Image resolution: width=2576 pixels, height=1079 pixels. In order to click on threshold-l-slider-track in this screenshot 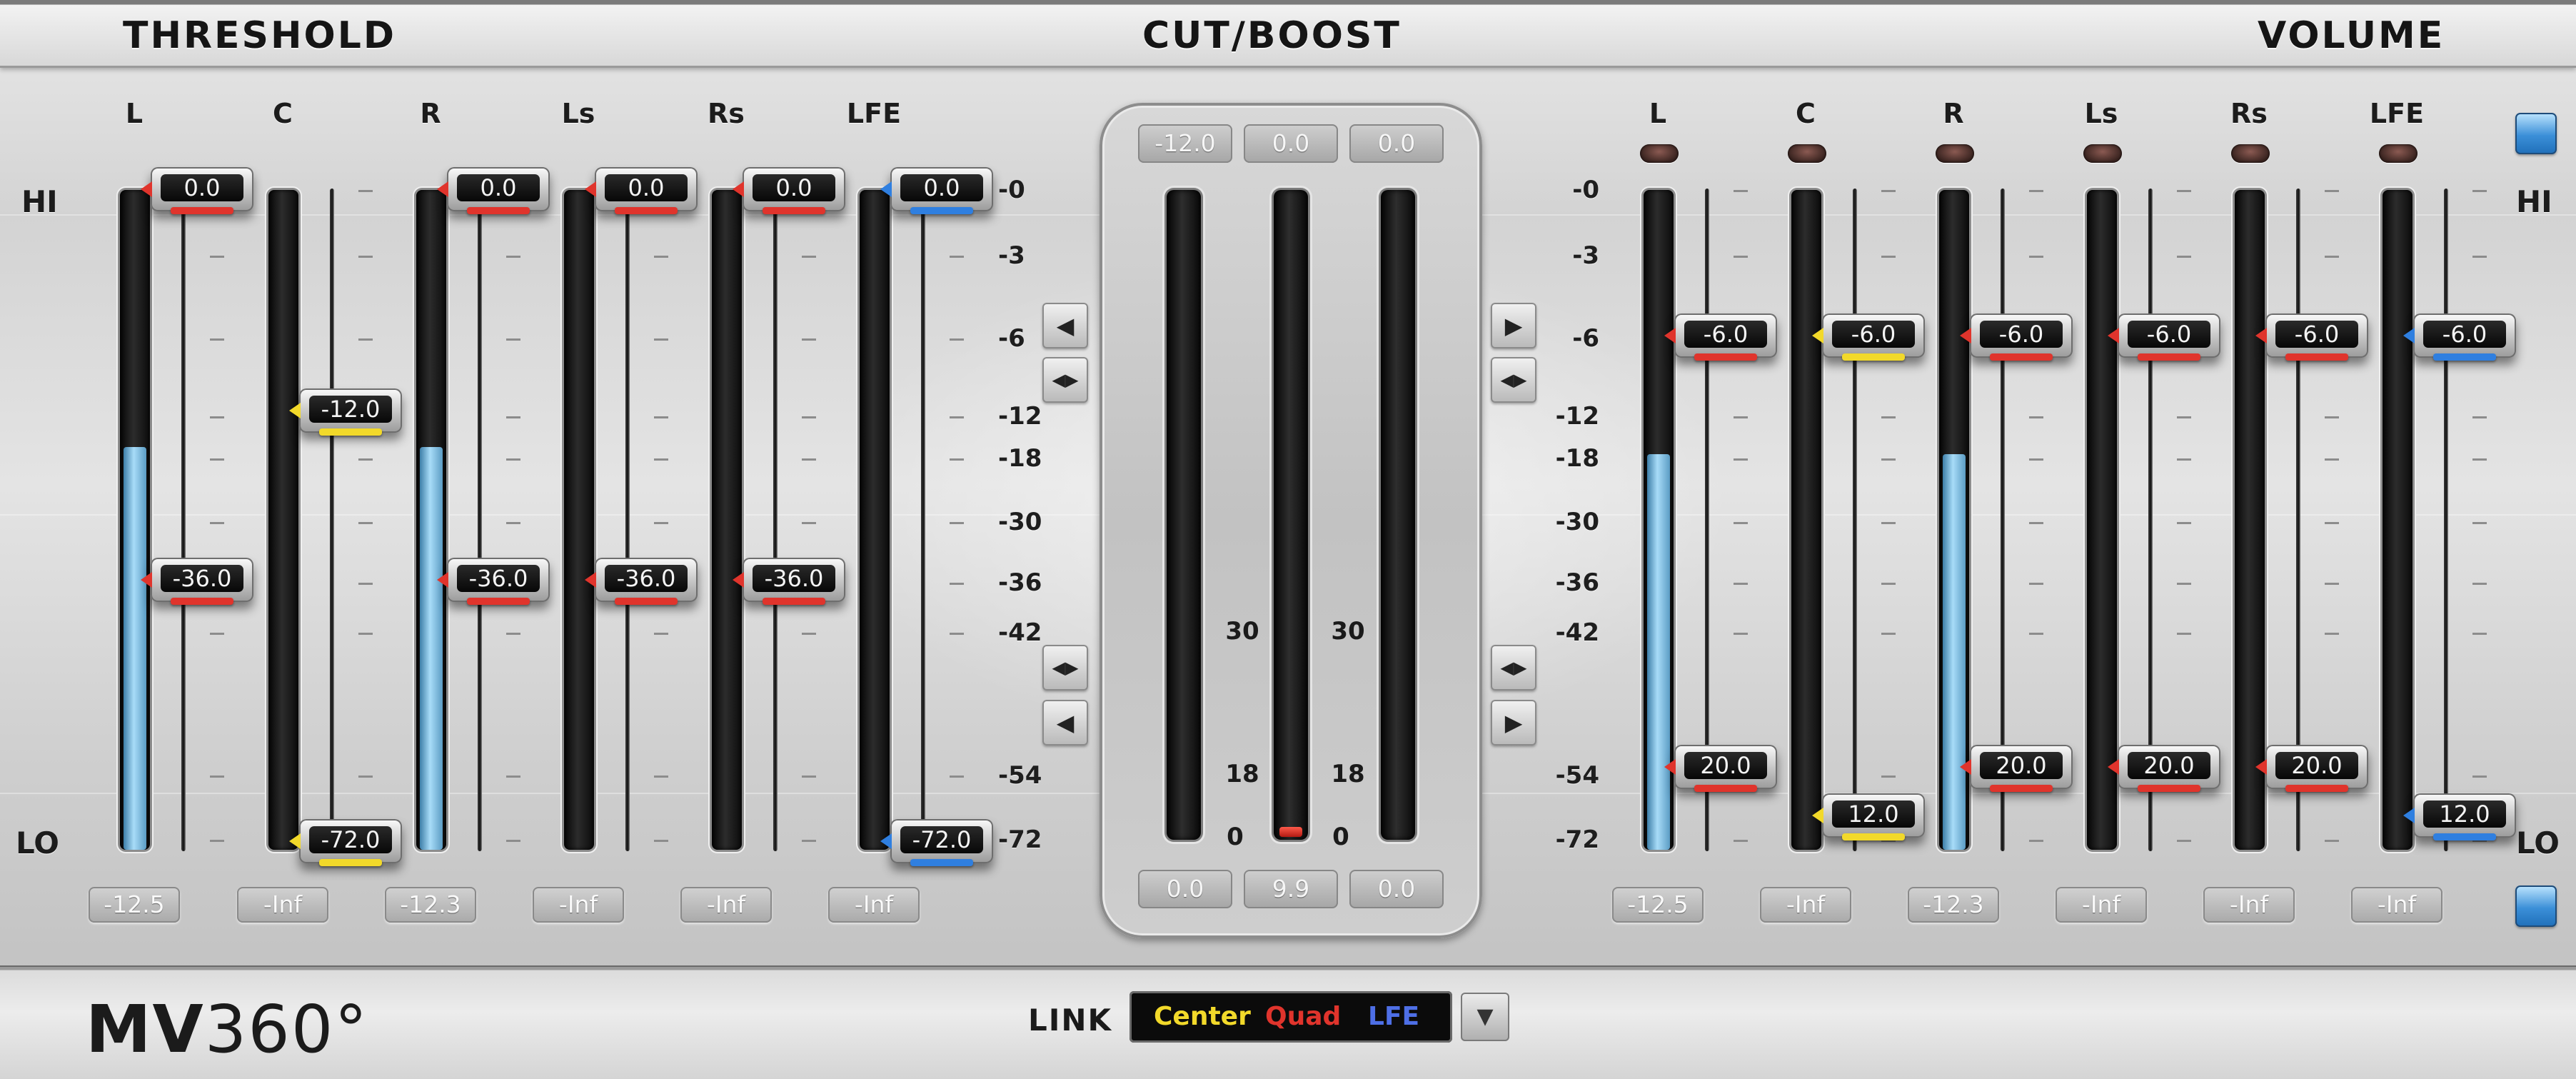, I will do `click(184, 520)`.